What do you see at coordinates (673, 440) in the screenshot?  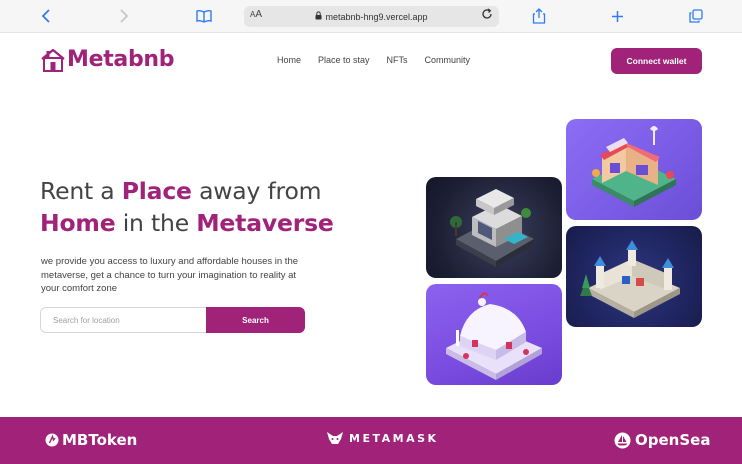 I see `opensea-label: OpenSea` at bounding box center [673, 440].